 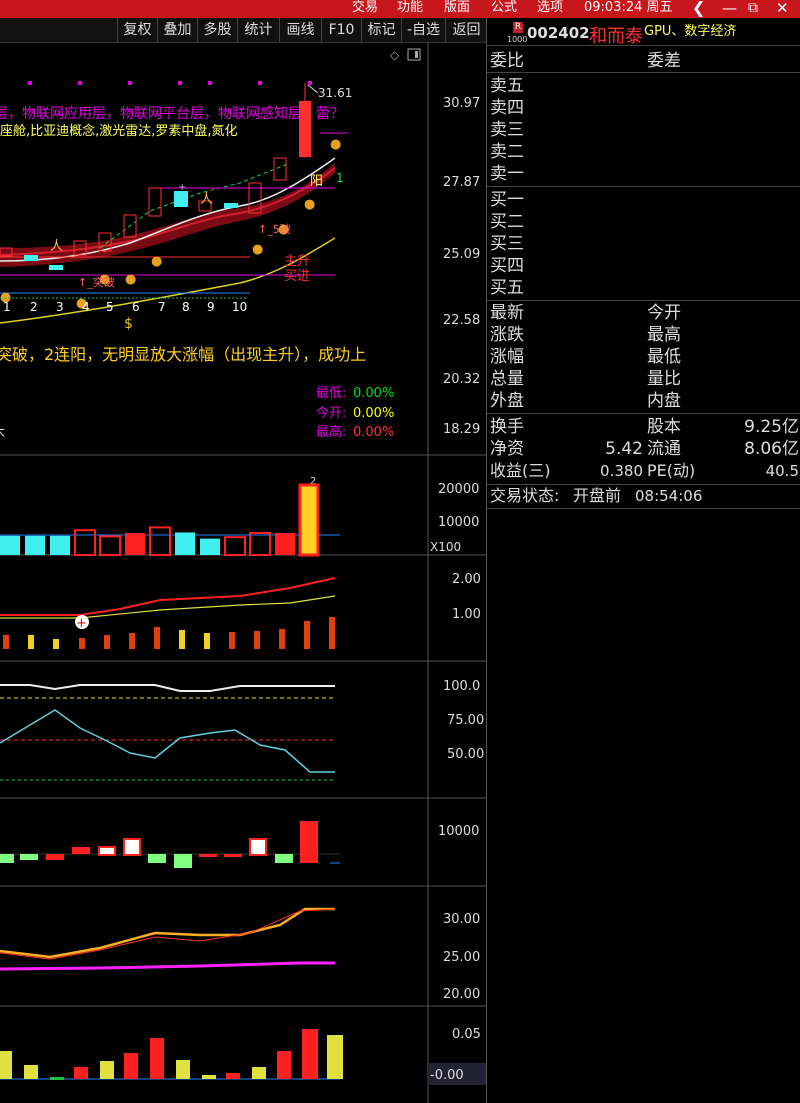 What do you see at coordinates (507, 288) in the screenshot?
I see `buy5-label: 买五` at bounding box center [507, 288].